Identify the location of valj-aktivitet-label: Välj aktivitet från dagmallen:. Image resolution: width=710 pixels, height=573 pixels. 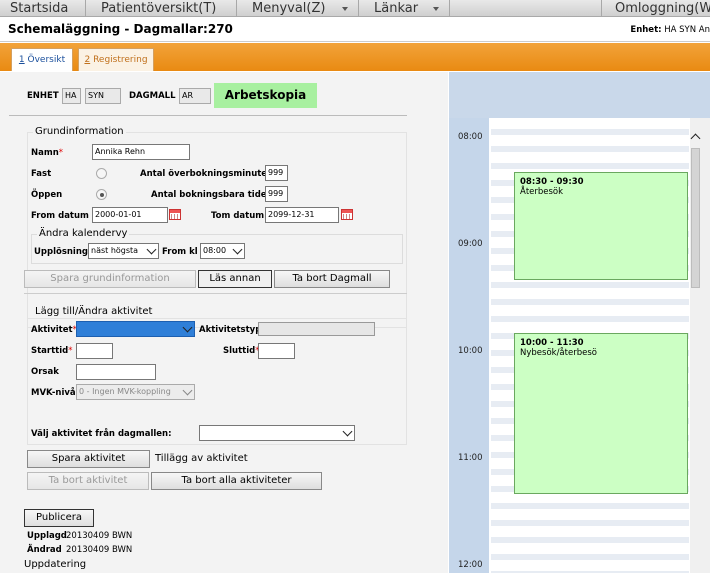
(101, 434).